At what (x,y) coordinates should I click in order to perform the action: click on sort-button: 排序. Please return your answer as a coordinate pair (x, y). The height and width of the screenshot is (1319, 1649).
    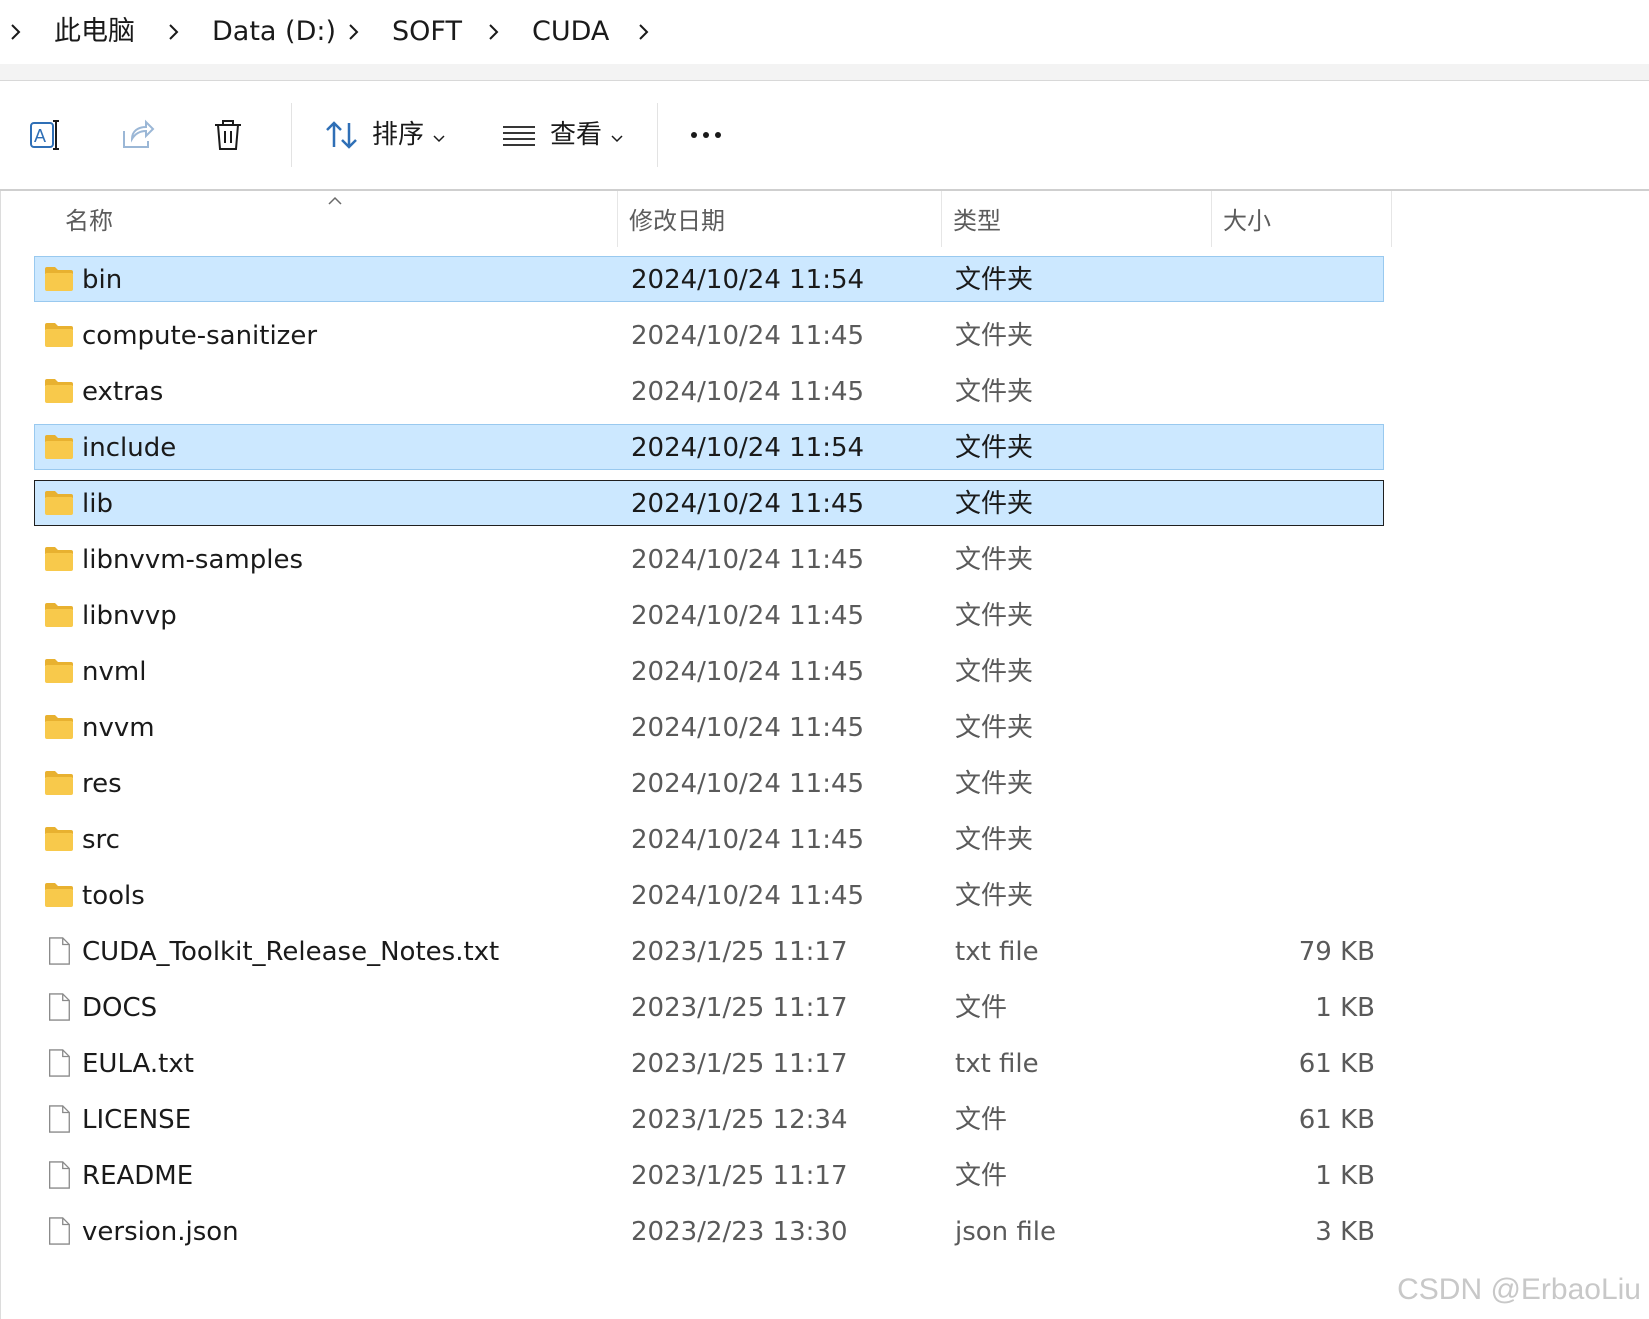
    Looking at the image, I should click on (398, 135).